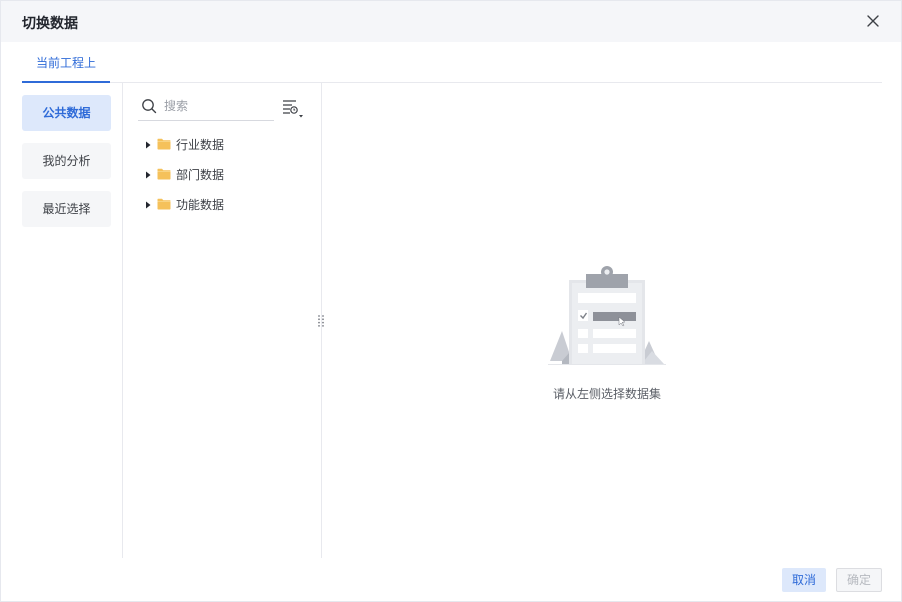 This screenshot has height=602, width=902. What do you see at coordinates (122, 320) in the screenshot?
I see `divider` at bounding box center [122, 320].